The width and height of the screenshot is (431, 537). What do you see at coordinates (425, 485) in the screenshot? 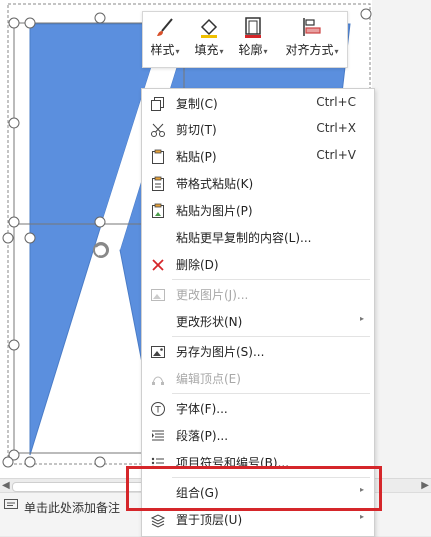
I see `scroll-right-icon: ▶` at bounding box center [425, 485].